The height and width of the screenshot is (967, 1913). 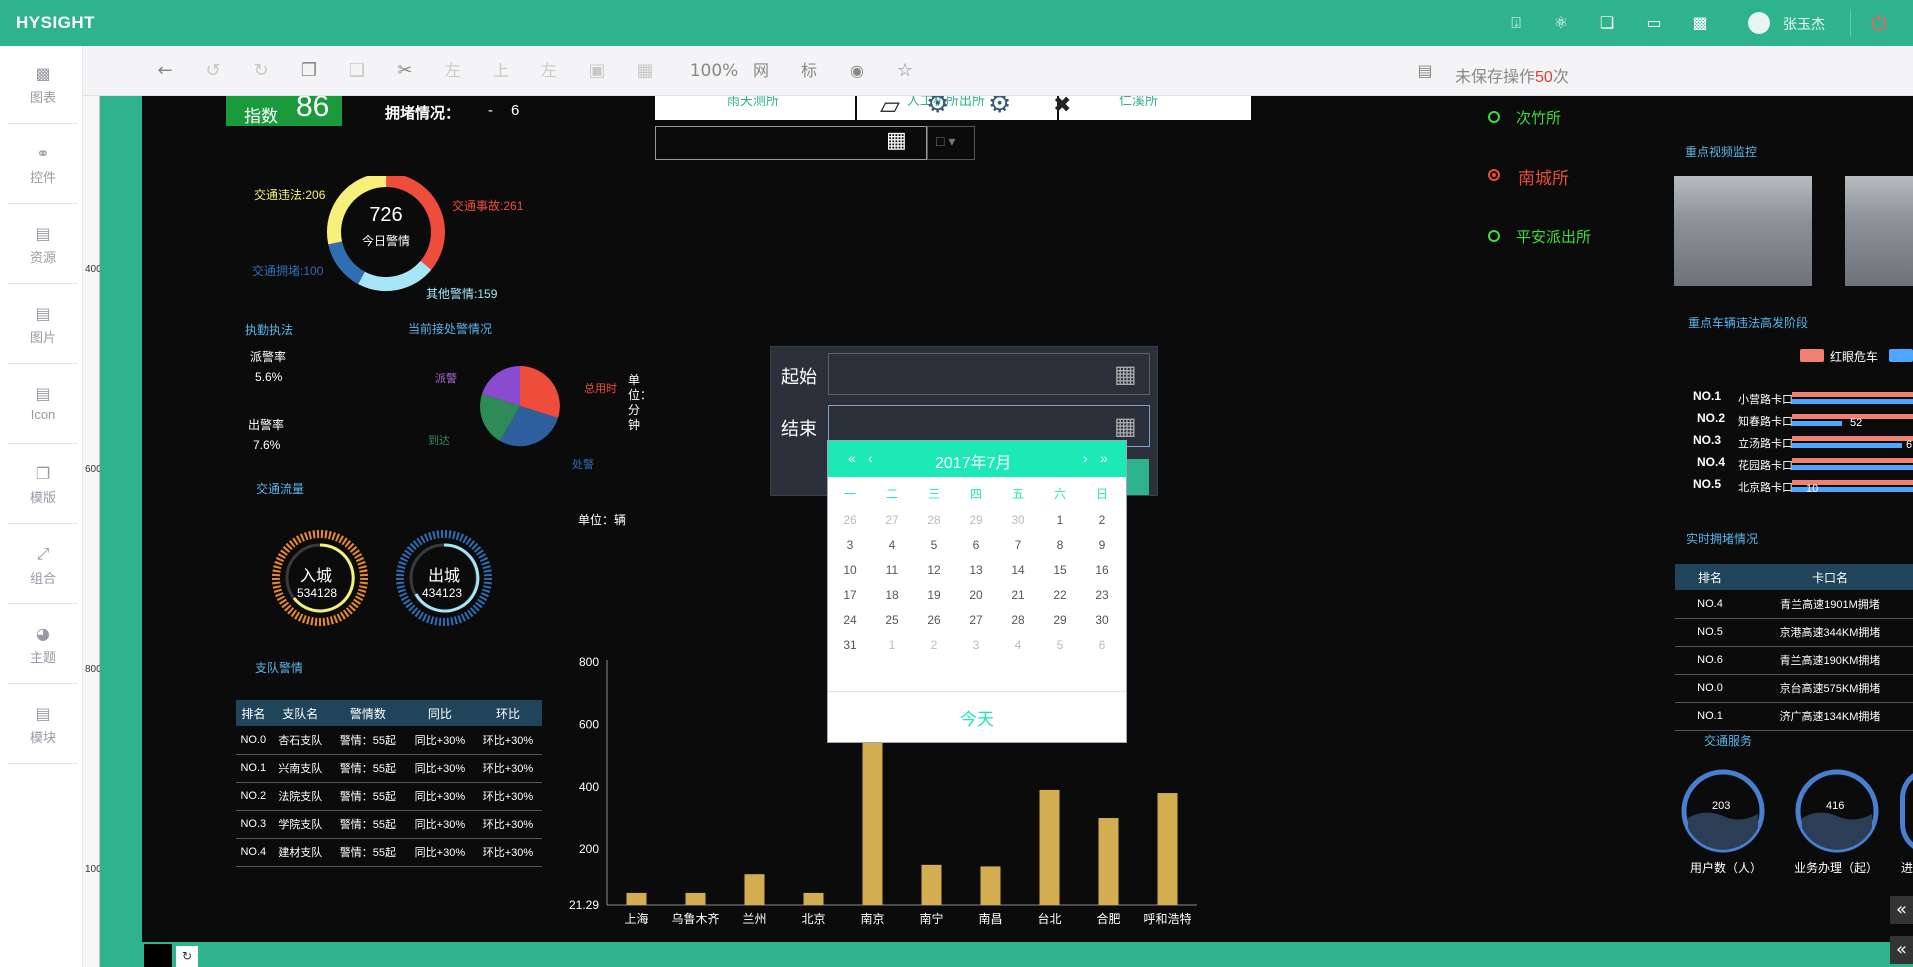 What do you see at coordinates (973, 461) in the screenshot?
I see `calendar-month-title: 2017年7月` at bounding box center [973, 461].